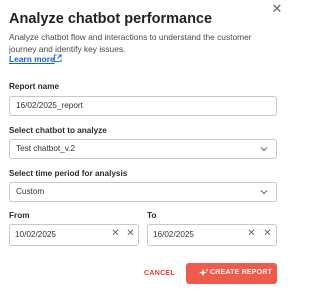 This screenshot has height=300, width=320. I want to click on chatbot-select: Test chatbot_v.2, so click(143, 149).